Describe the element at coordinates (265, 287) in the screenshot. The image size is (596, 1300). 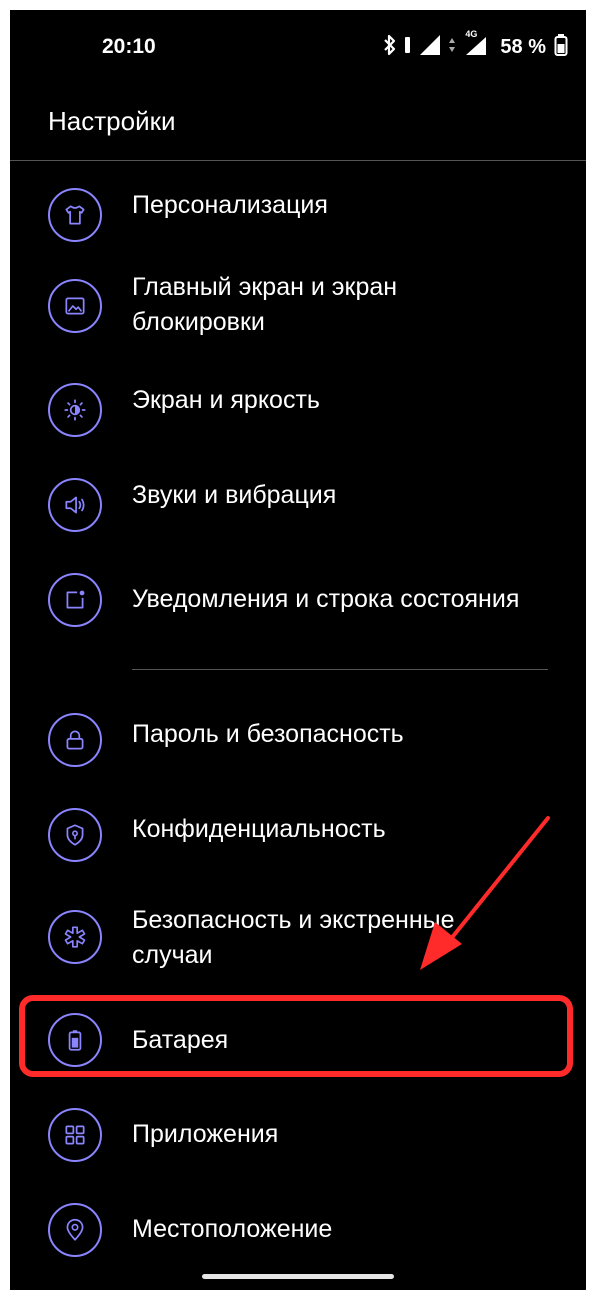
I see `settings-item-label-line1: Главный экран и экран` at that location.